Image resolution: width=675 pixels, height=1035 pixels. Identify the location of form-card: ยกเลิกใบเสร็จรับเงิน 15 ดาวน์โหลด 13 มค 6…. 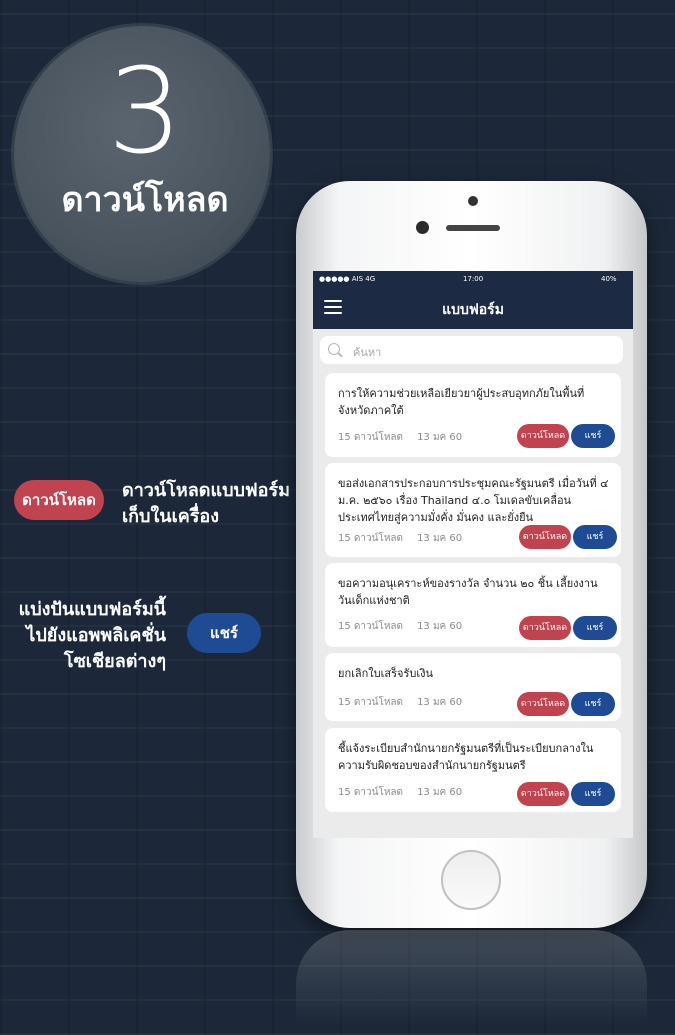
(473, 687).